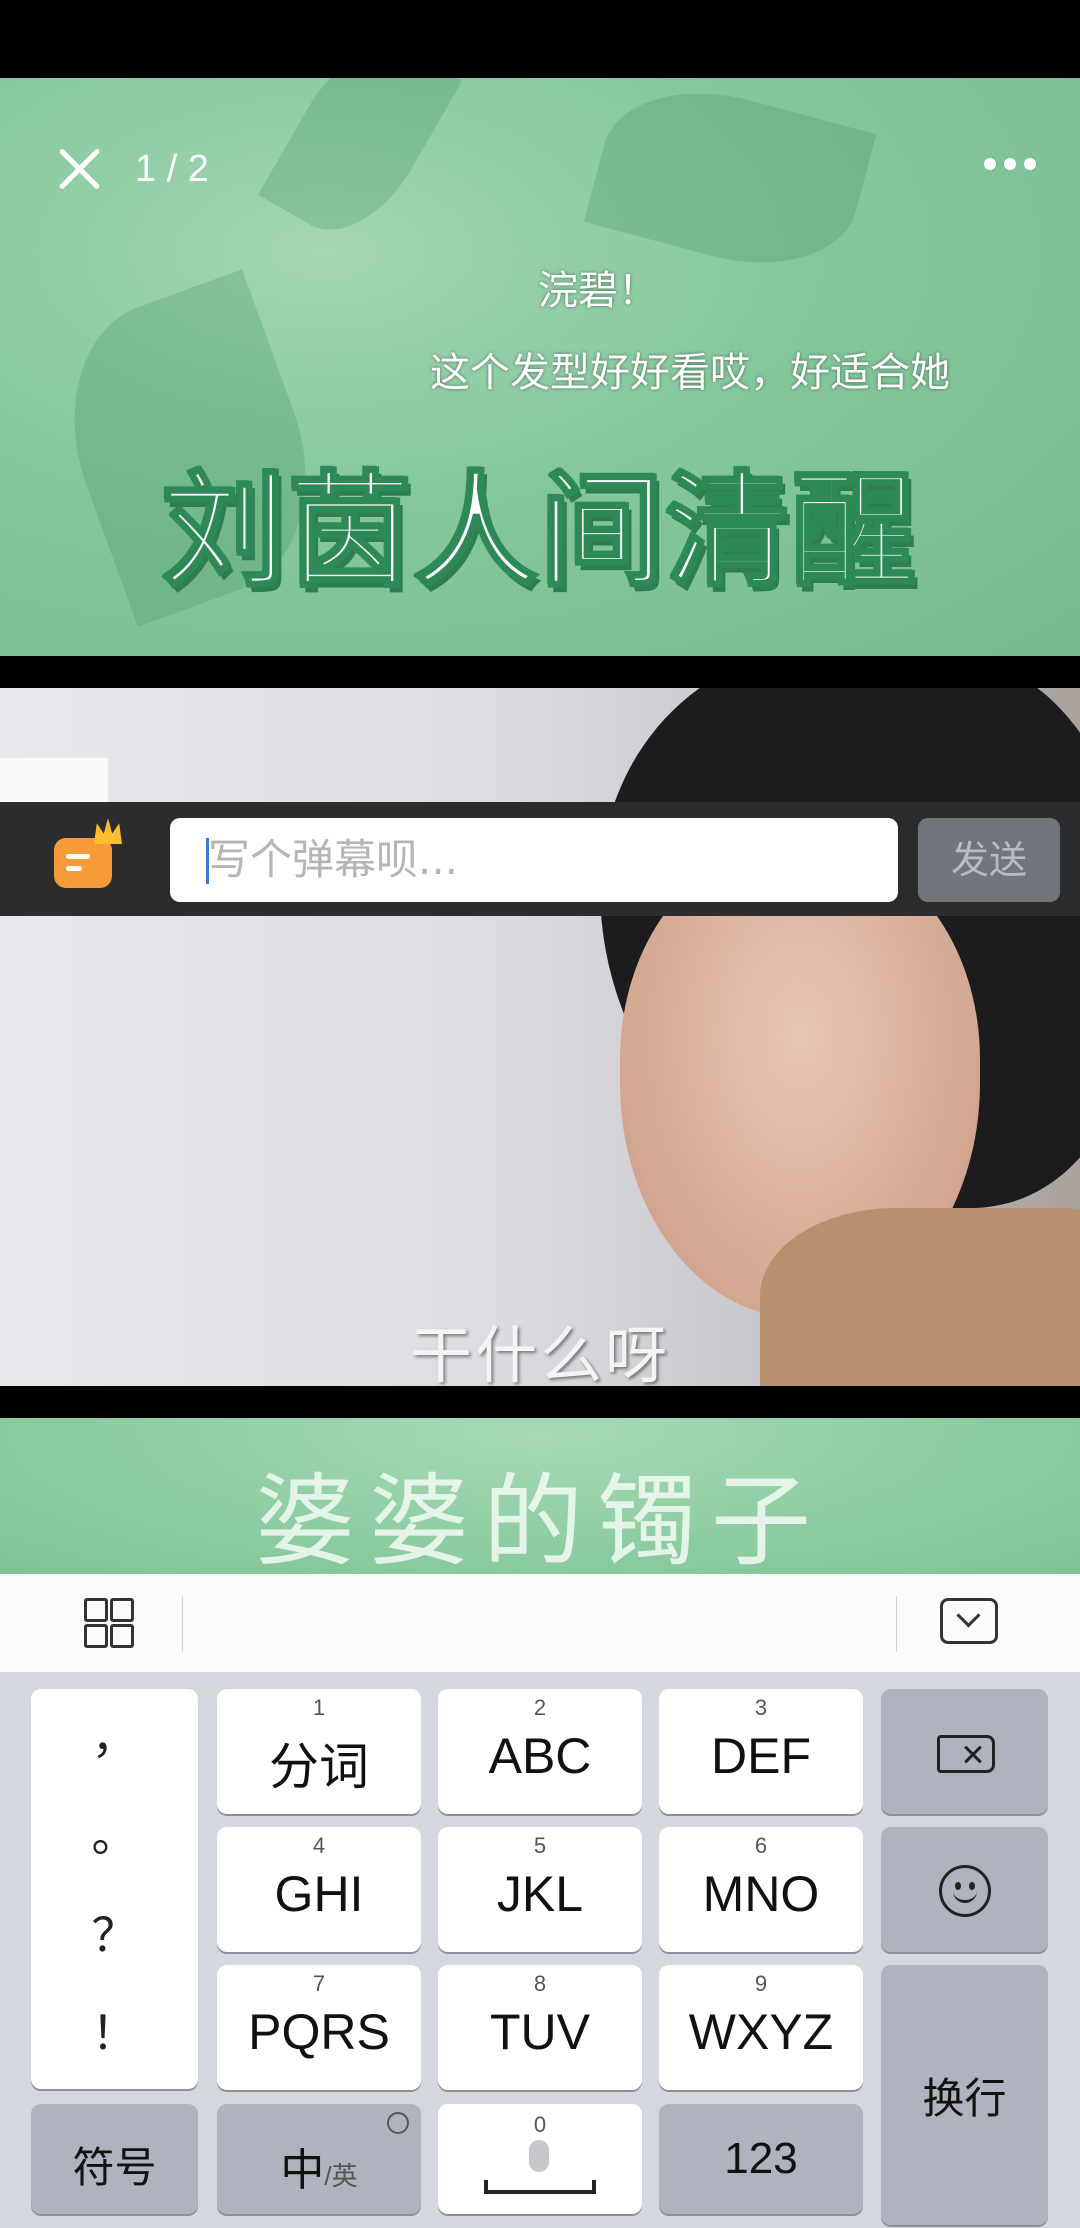  Describe the element at coordinates (539, 2156) in the screenshot. I see `mic-icon` at that location.